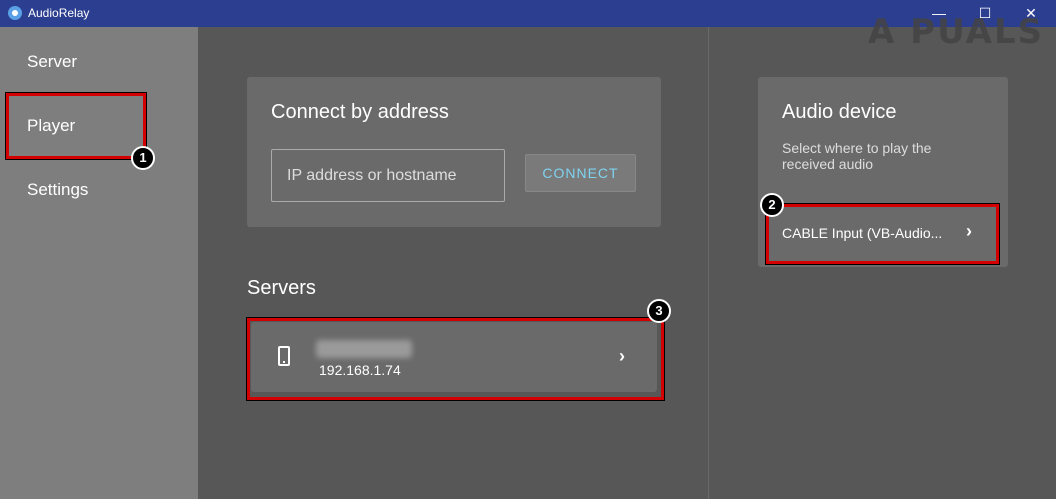  I want to click on watermark-logo: A PUALS, so click(956, 32).